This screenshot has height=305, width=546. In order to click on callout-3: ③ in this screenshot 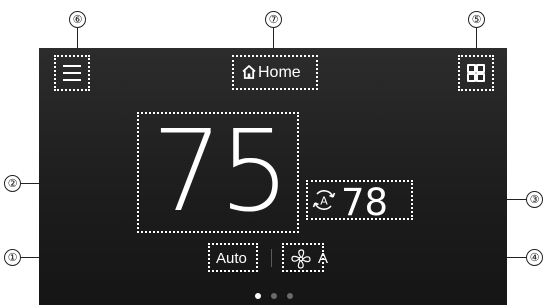, I will do `click(534, 199)`.